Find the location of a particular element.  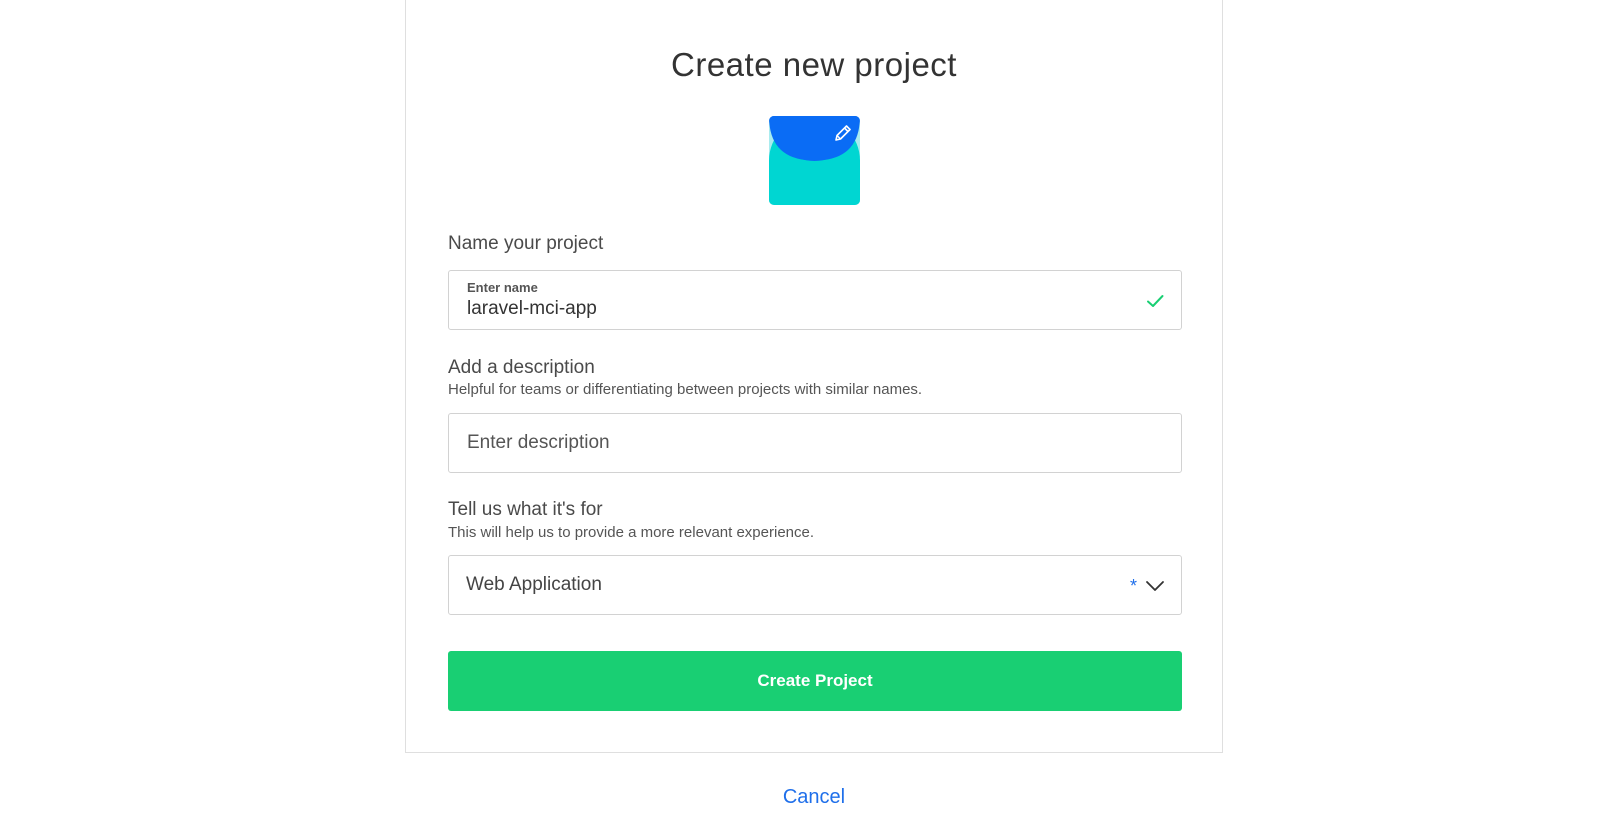

description-field: Enter description is located at coordinates (815, 443).